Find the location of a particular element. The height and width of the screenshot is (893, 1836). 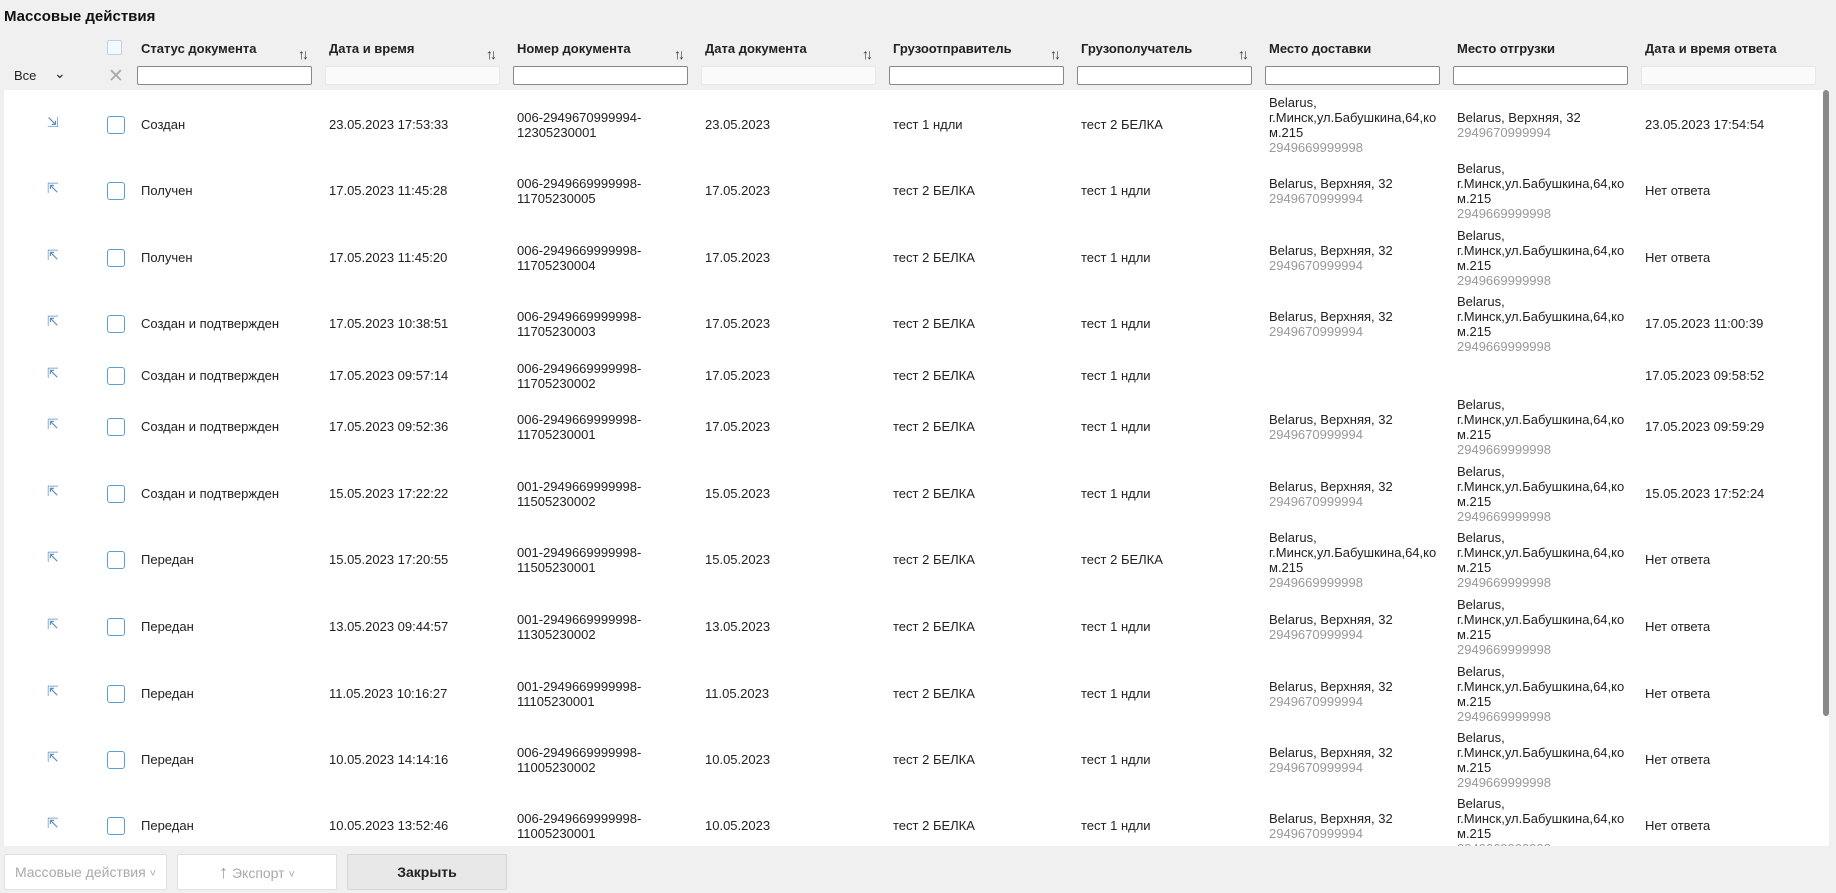

cell-line: 001-2949669999998- is located at coordinates (579, 686).